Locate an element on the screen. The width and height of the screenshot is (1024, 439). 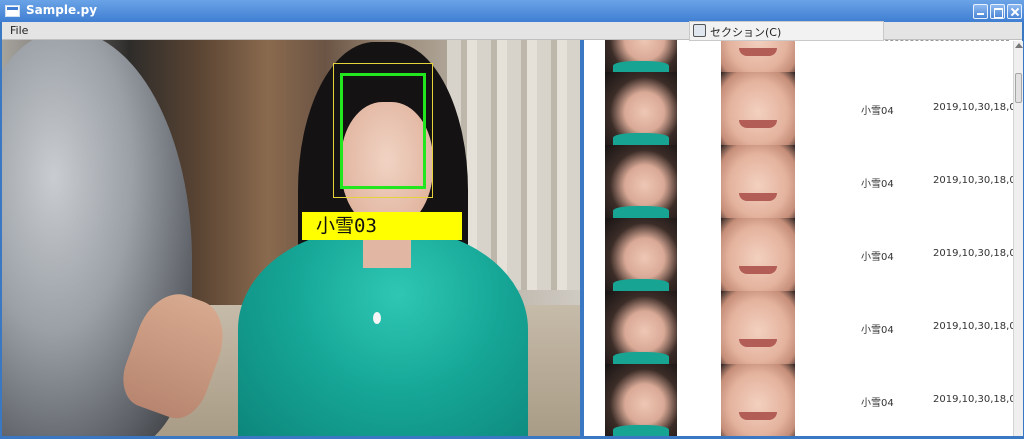
section-icon is located at coordinates (699, 30).